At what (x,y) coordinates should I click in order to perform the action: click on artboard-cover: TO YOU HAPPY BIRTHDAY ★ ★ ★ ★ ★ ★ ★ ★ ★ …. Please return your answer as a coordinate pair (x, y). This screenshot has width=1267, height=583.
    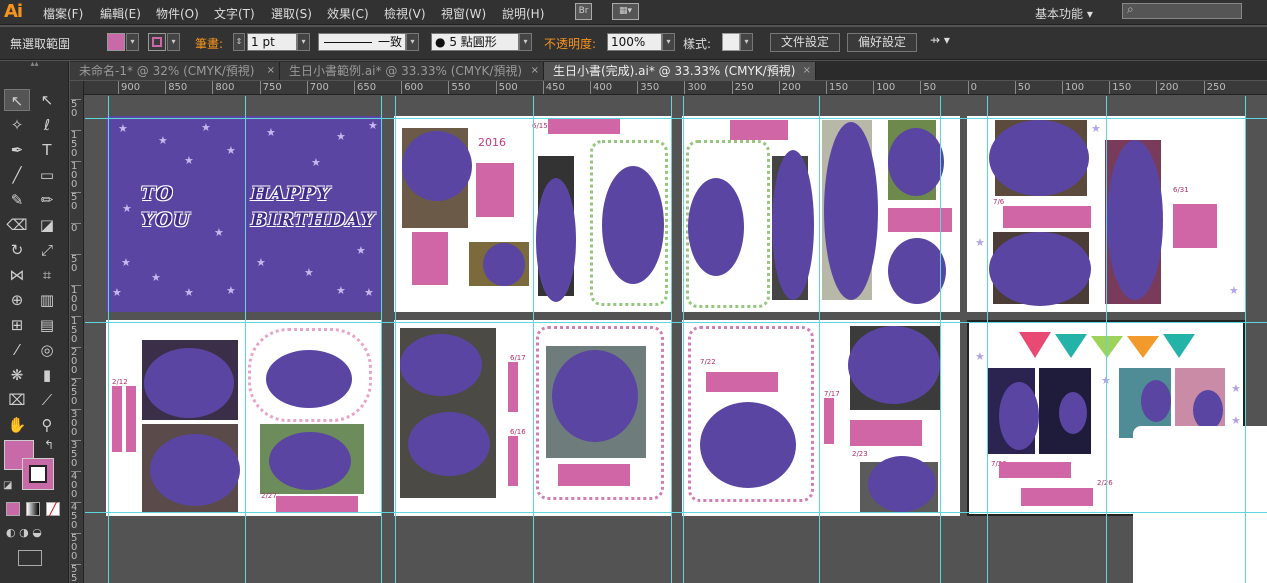
    Looking at the image, I should click on (244, 214).